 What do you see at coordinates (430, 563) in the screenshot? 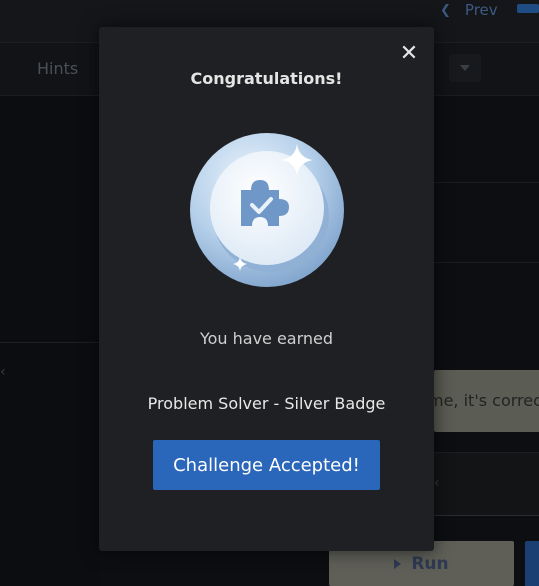
I see `run-label: Run` at bounding box center [430, 563].